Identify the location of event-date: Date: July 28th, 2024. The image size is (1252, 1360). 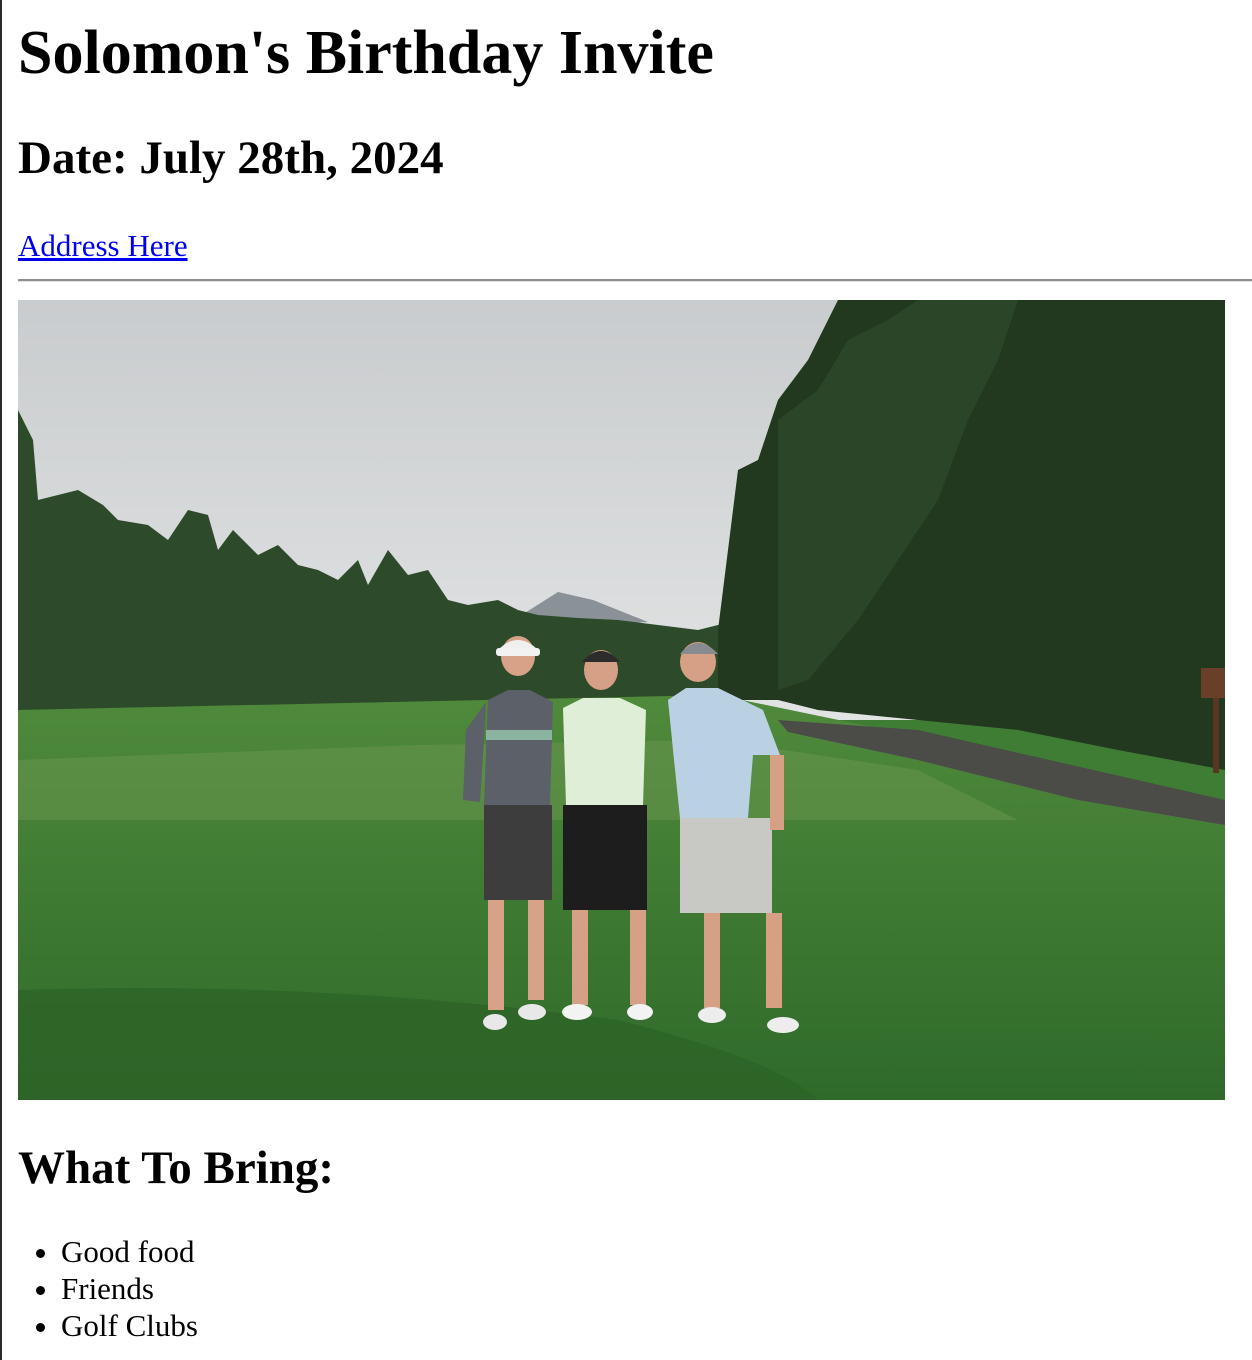
(231, 158).